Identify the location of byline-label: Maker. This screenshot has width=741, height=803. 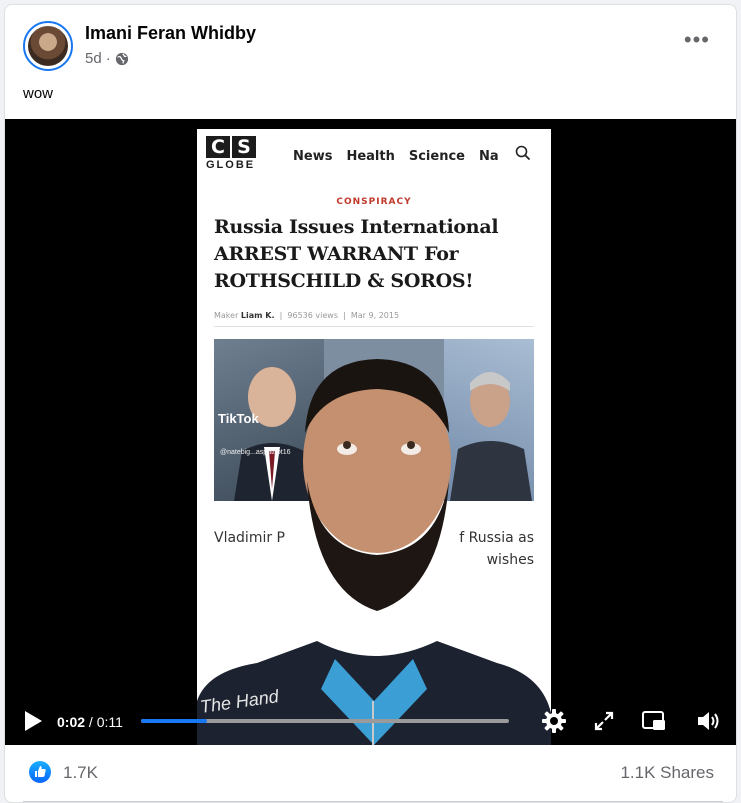
(226, 315).